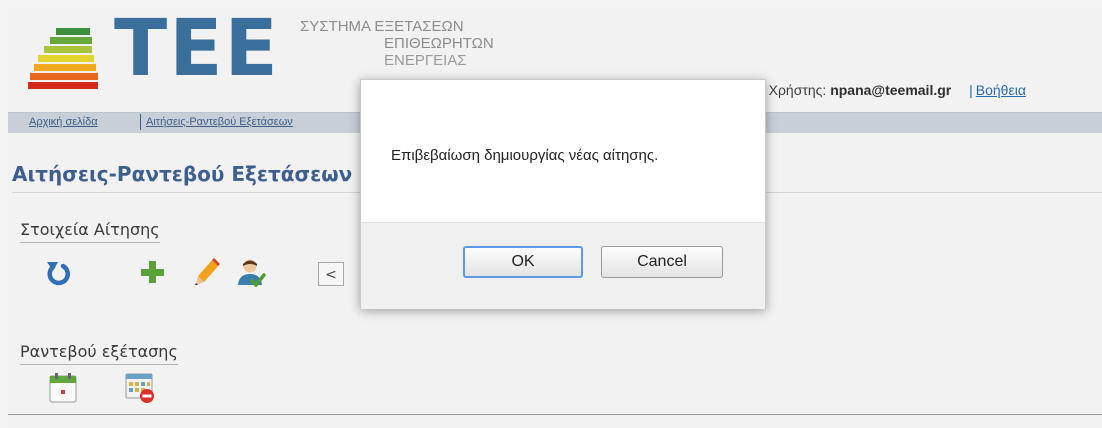 The height and width of the screenshot is (428, 1102). What do you see at coordinates (439, 43) in the screenshot?
I see `system-title-line-2: ΕΠΙΘΕΩΡΗΤΩΝ` at bounding box center [439, 43].